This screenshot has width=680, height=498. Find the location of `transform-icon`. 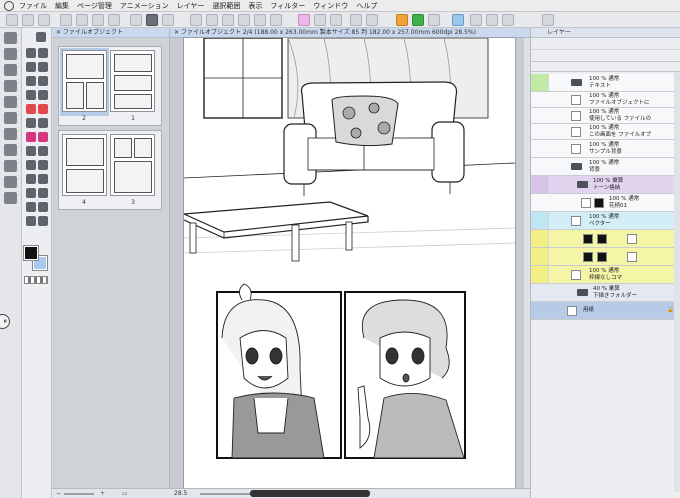

transform-icon is located at coordinates (136, 20).